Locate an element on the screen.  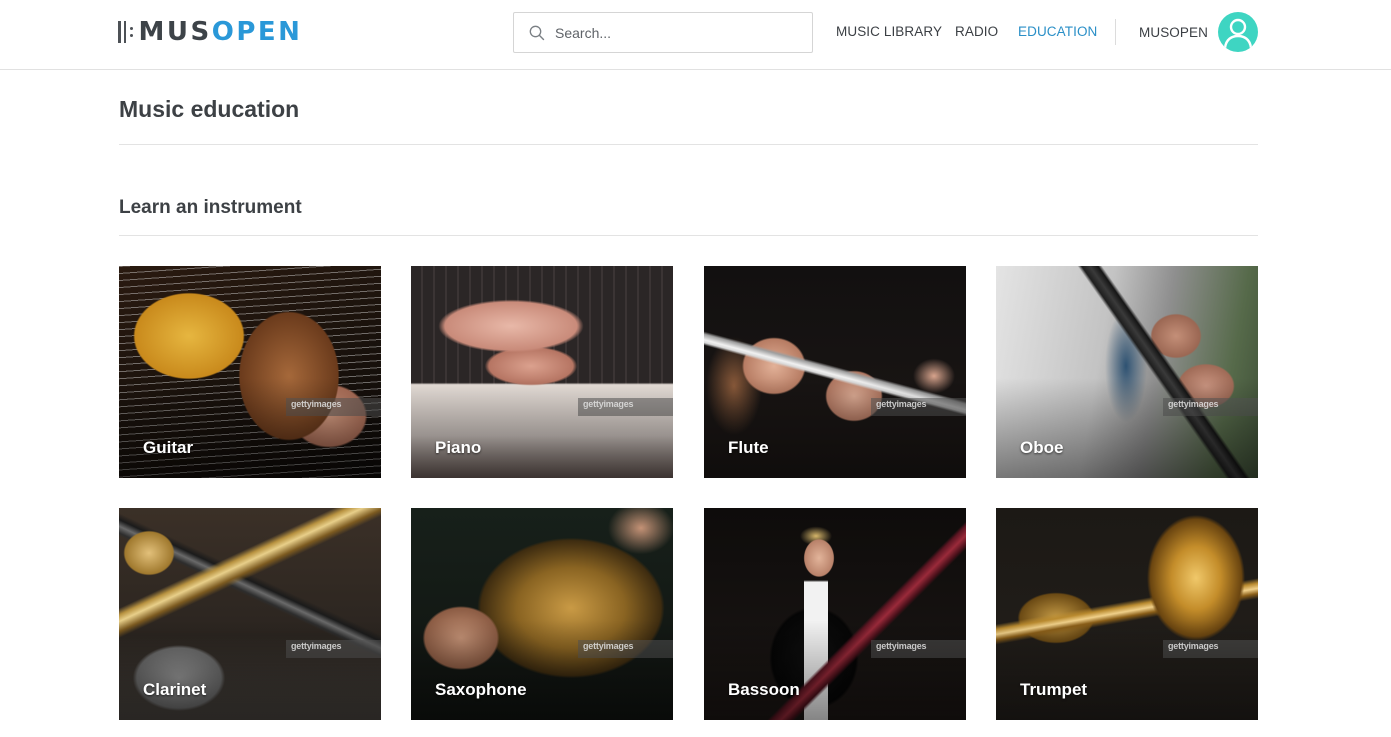
instrument-card-clarinet: gettyimages Clarinet is located at coordinates (250, 614).